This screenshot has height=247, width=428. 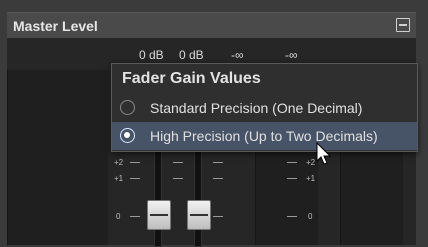 What do you see at coordinates (191, 55) in the screenshot?
I see `readout-right: 0 dB` at bounding box center [191, 55].